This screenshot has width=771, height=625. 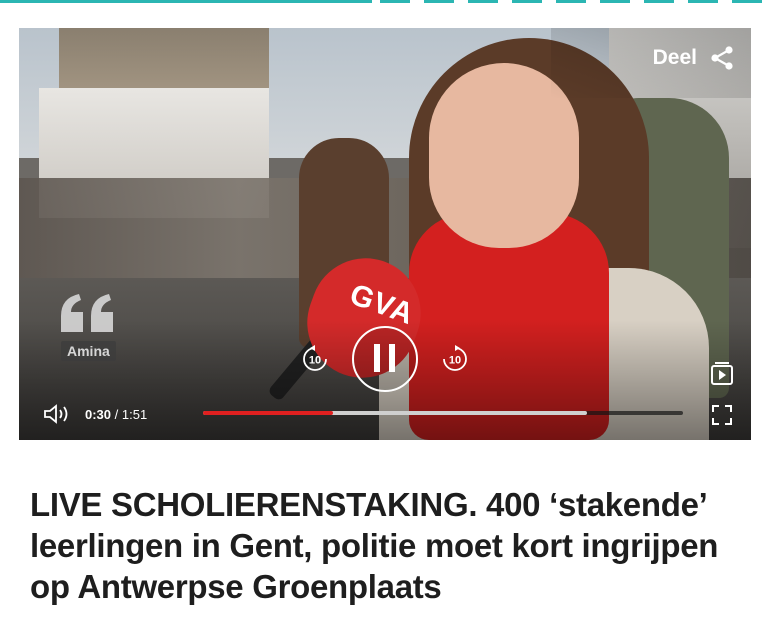 I want to click on rewind-seconds: 10, so click(x=315, y=361).